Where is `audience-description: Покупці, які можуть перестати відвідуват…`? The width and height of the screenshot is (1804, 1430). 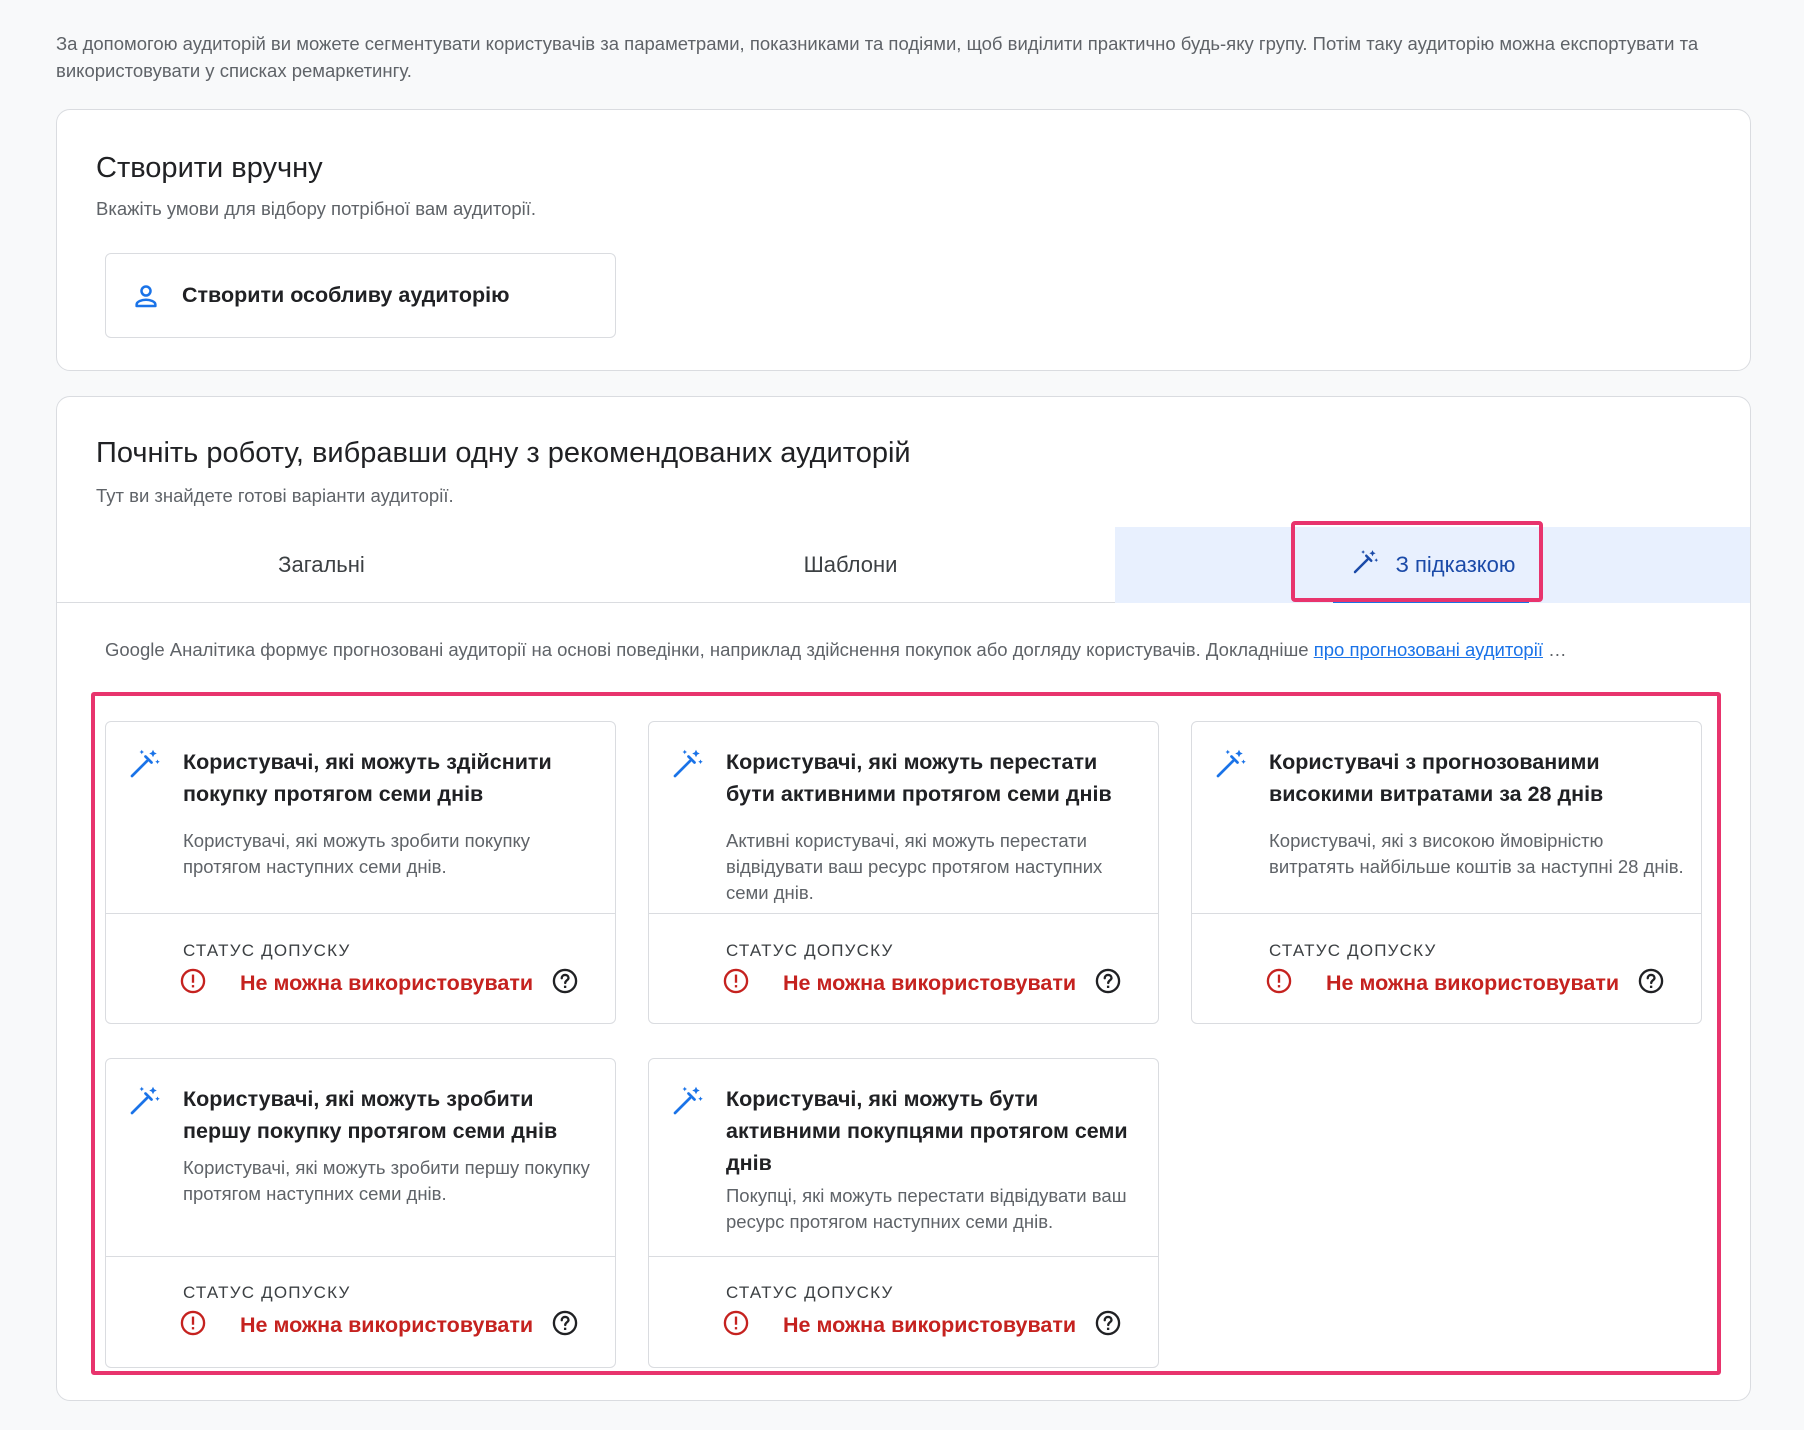
audience-description: Покупці, які можуть перестати відвідуват… is located at coordinates (926, 1208).